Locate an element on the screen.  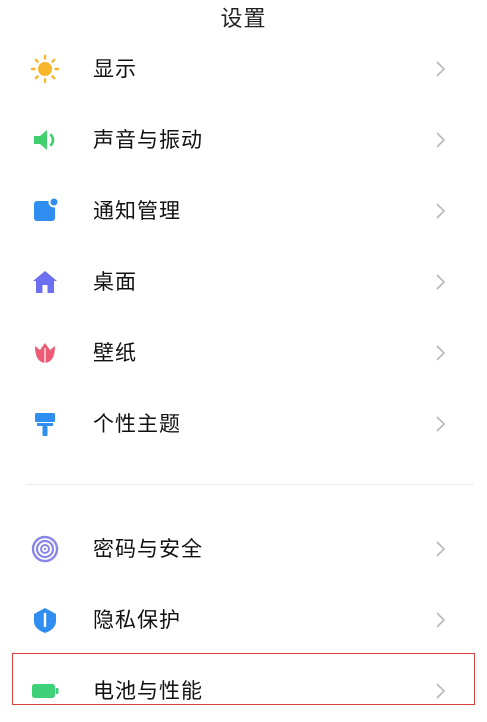
settings-item-sound: 声音与振动 is located at coordinates (243, 139).